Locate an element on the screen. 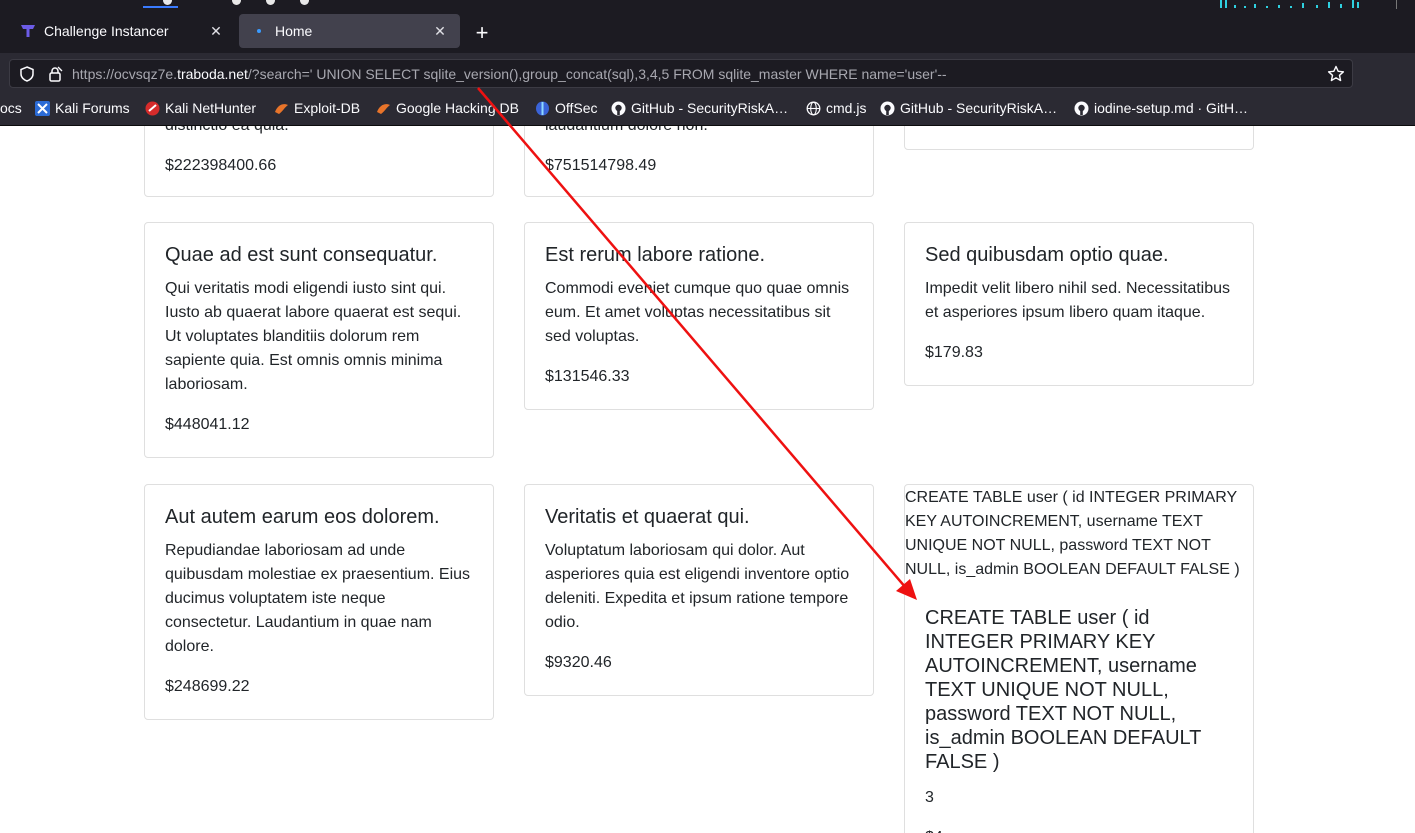 The image size is (1415, 833). bookmark-cmd-js: cmd.js is located at coordinates (836, 108).